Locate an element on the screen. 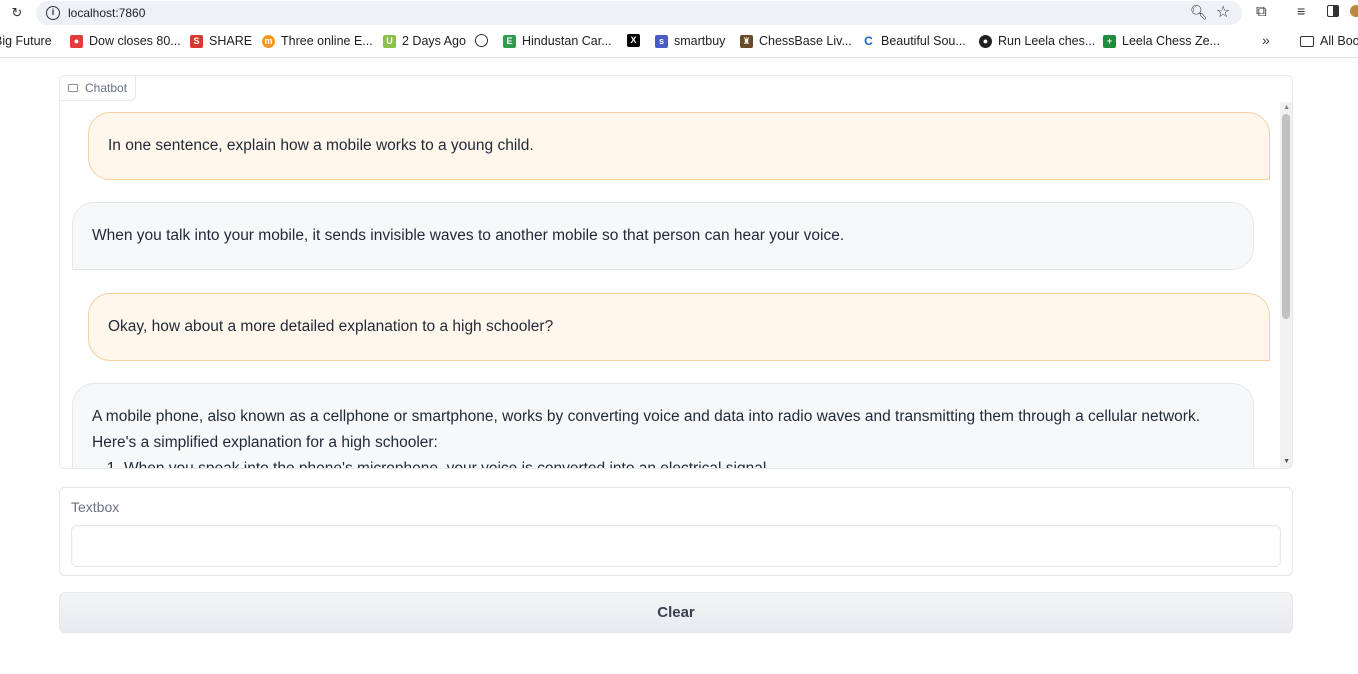  globe-icon is located at coordinates (481, 40).